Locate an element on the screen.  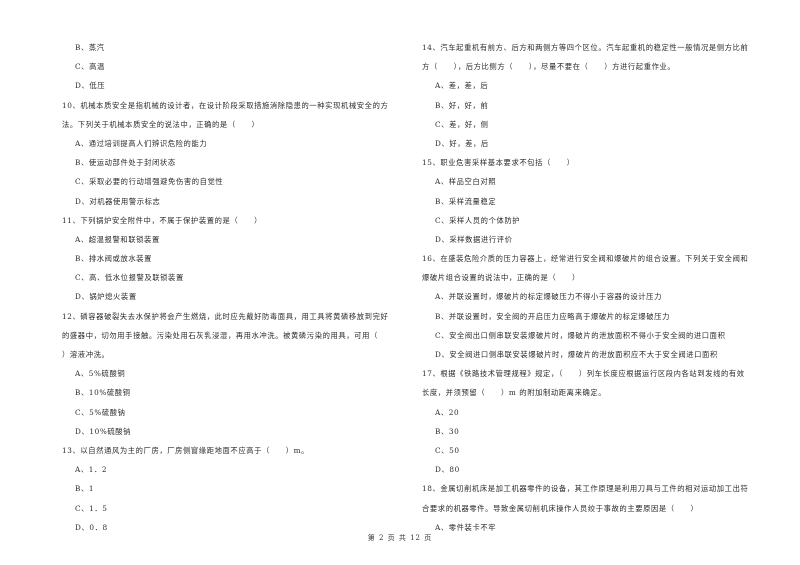
answer-option: A、样品空白对照 is located at coordinates (466, 182).